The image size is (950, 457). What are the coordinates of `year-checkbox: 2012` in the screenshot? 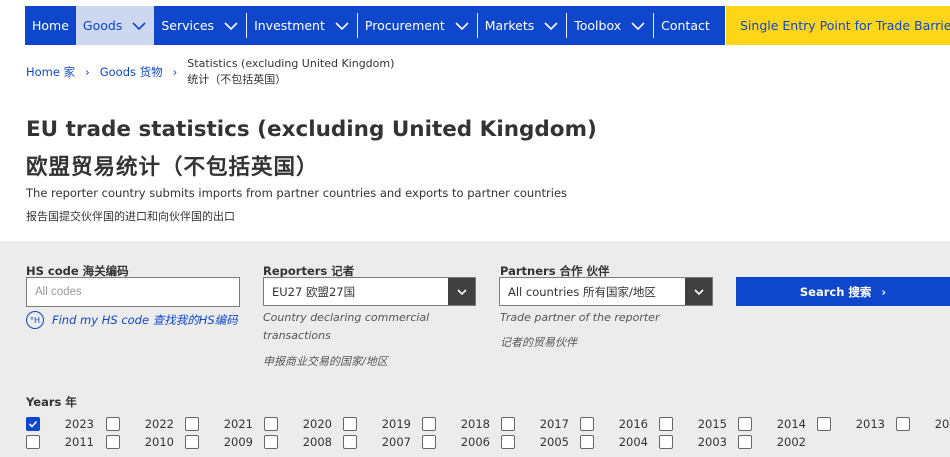 It's located at (923, 424).